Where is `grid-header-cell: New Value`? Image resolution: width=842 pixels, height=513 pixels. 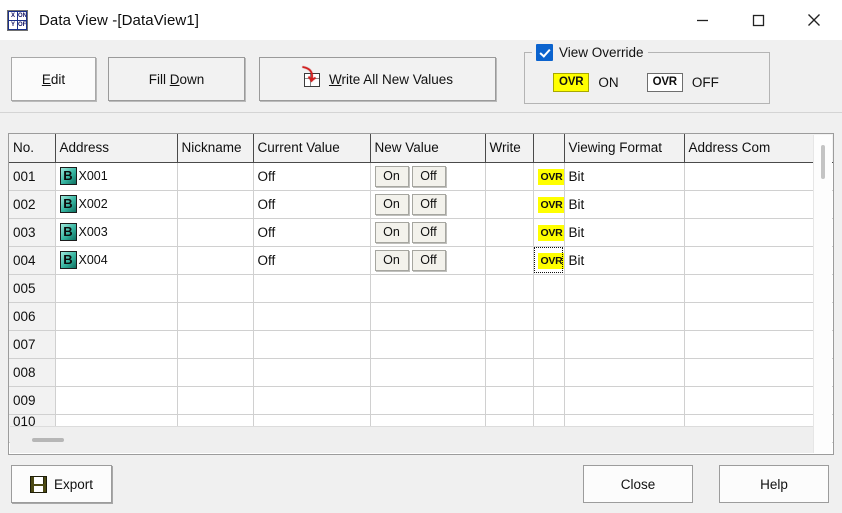 grid-header-cell: New Value is located at coordinates (428, 148).